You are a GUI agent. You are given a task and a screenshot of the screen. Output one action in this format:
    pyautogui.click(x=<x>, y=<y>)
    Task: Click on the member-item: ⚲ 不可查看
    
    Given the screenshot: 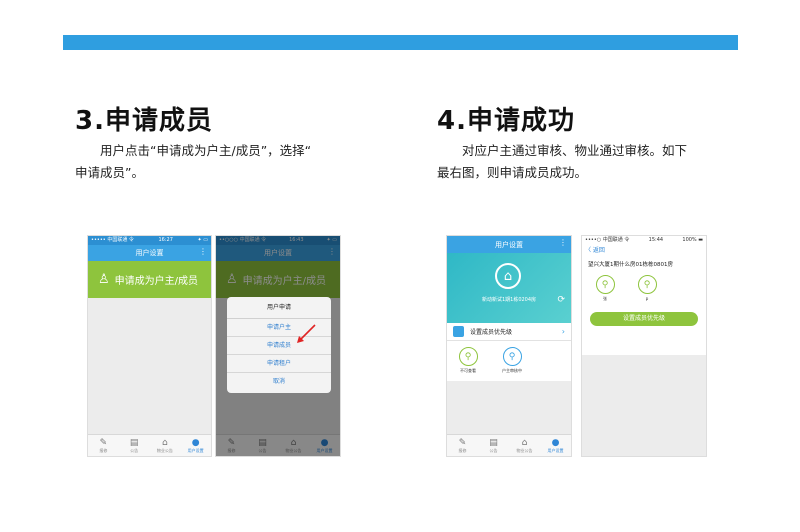 What is the action you would take?
    pyautogui.click(x=468, y=364)
    